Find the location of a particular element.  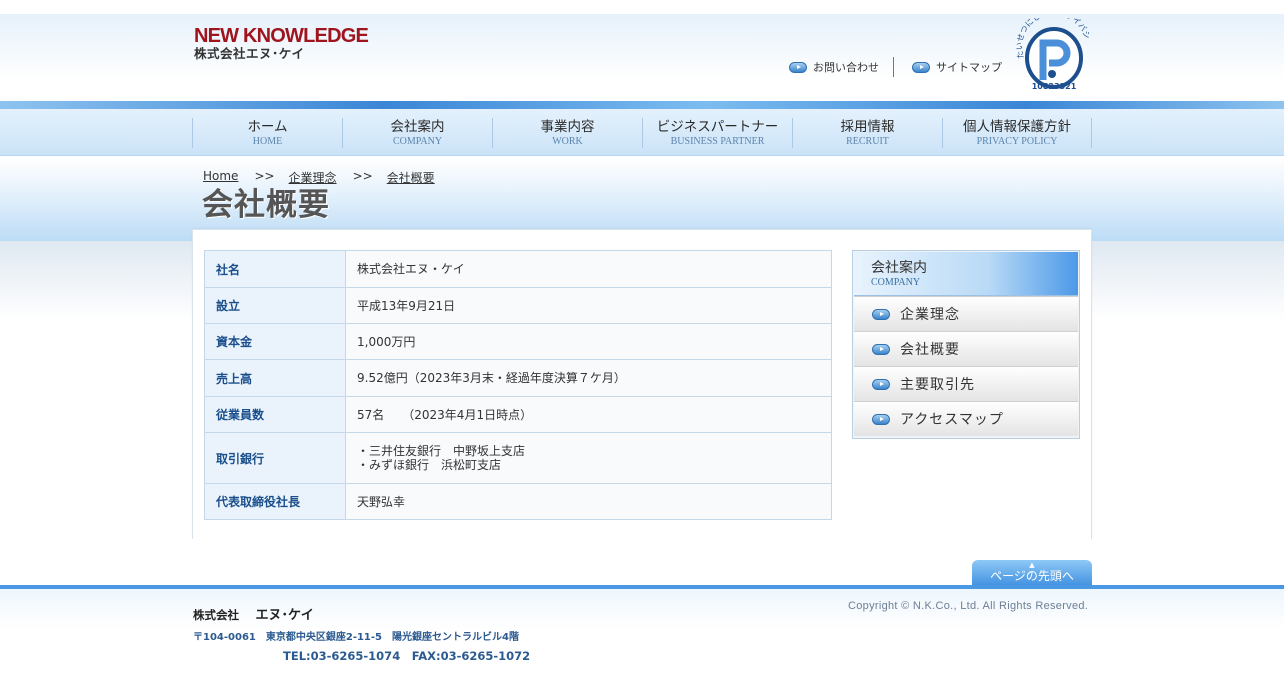

row-value: 9.52億円（2023年3月末・経過年度決算７ケ月） is located at coordinates (588, 378).